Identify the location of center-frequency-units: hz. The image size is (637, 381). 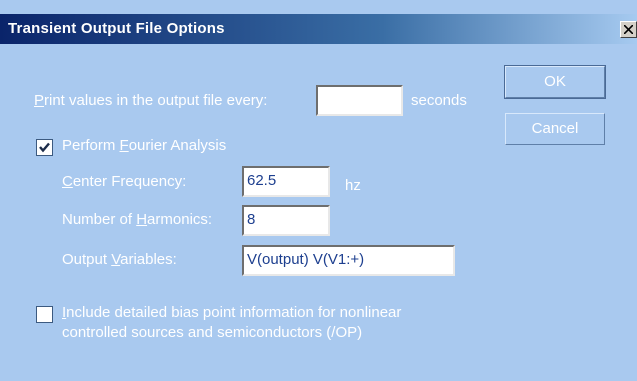
(353, 185).